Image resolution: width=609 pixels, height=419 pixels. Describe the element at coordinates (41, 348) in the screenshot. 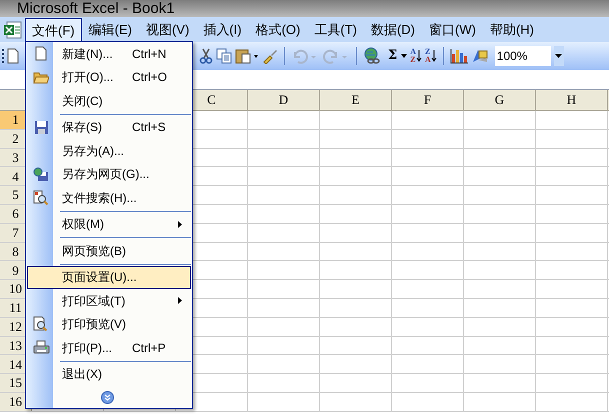

I see `printer-icon` at that location.